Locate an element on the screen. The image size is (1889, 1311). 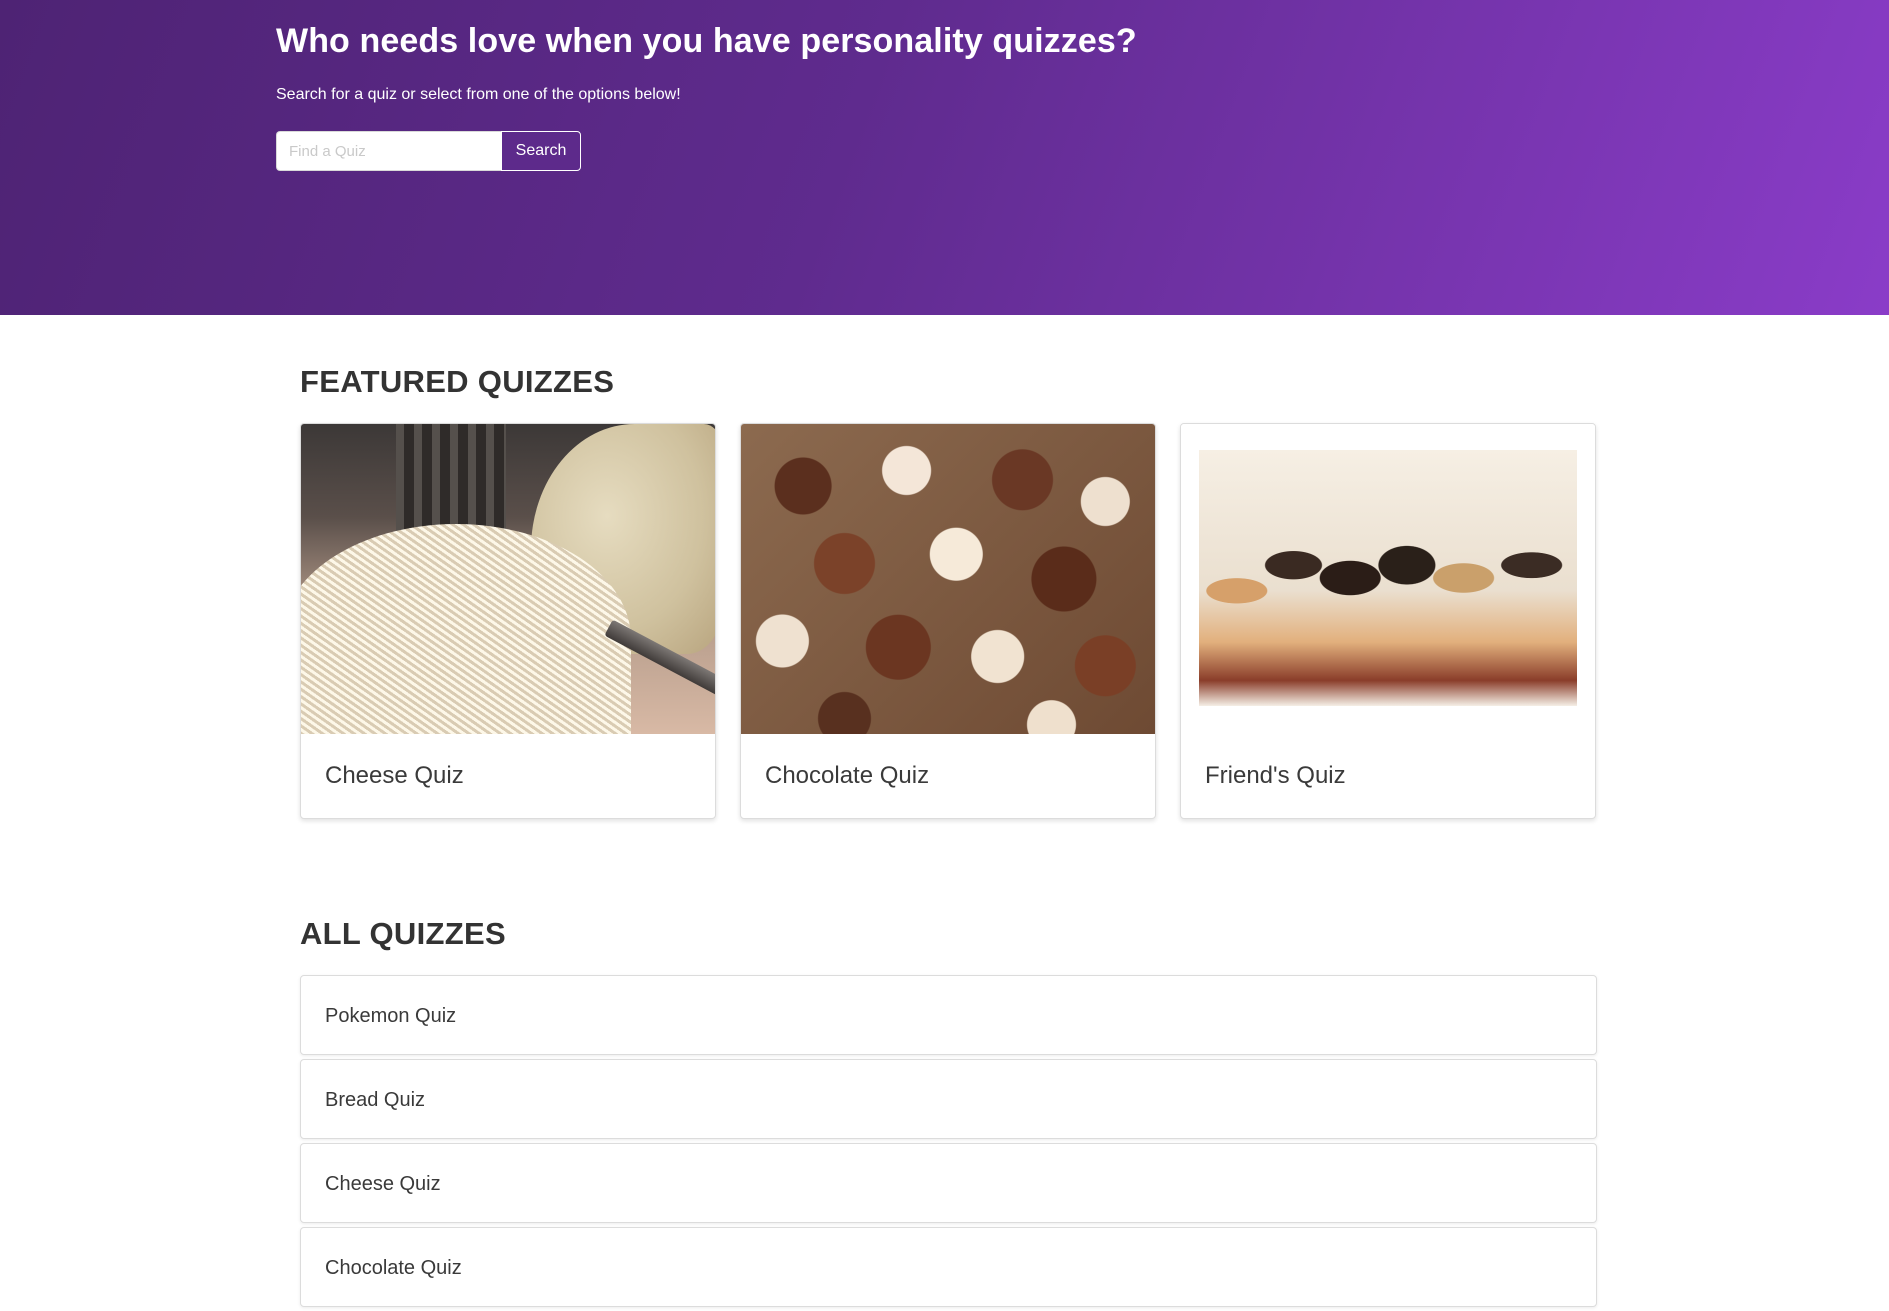
search-button: Search is located at coordinates (541, 151).